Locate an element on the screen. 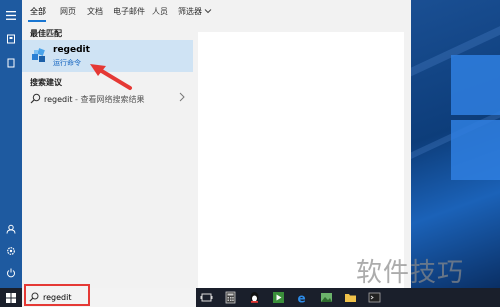  tab-people: 人员 is located at coordinates (160, 11).